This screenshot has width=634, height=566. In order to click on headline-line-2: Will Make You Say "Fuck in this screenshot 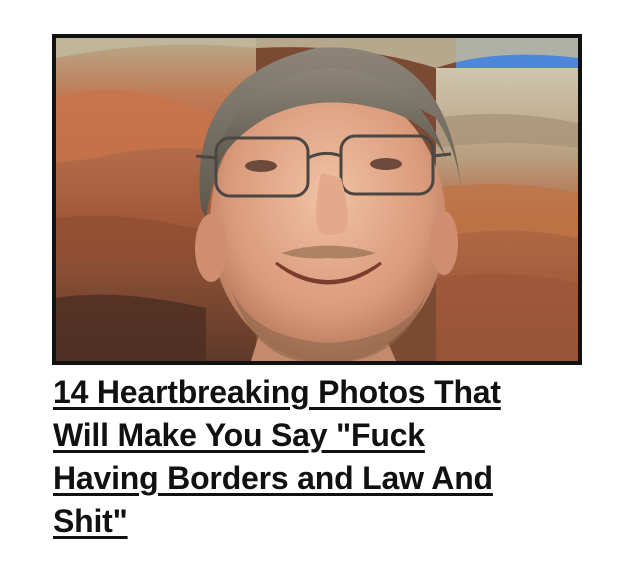, I will do `click(239, 435)`.